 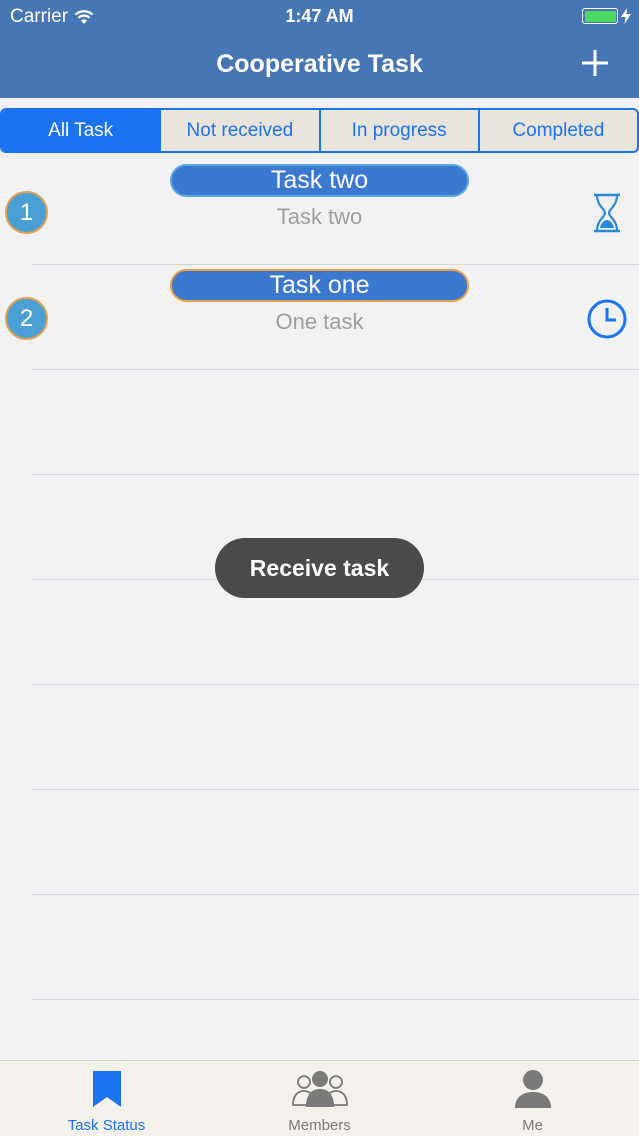 What do you see at coordinates (400, 130) in the screenshot?
I see `segment-in-progress: In progress` at bounding box center [400, 130].